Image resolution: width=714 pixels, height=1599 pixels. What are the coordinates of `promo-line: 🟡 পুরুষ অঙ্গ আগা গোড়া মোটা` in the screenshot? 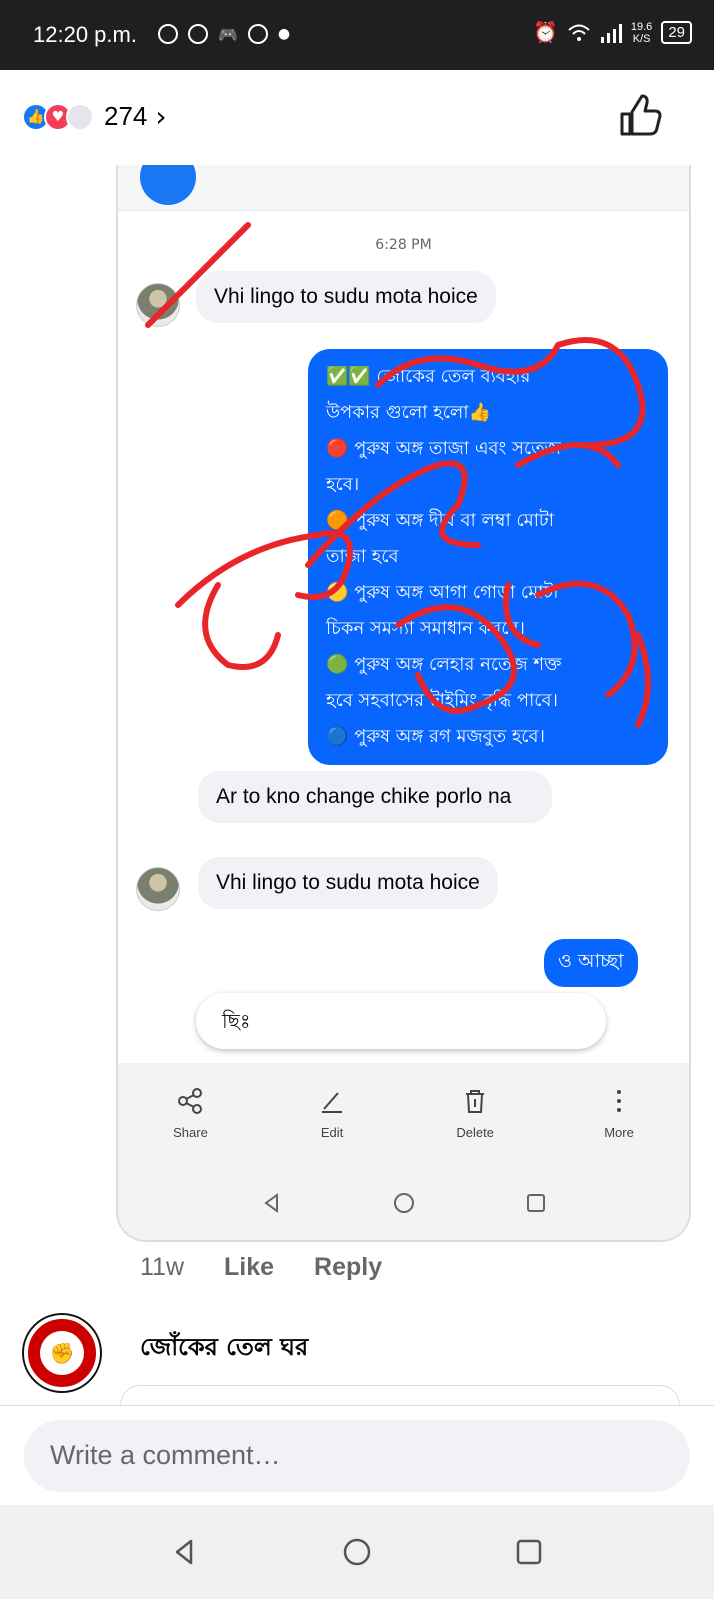 It's located at (442, 592).